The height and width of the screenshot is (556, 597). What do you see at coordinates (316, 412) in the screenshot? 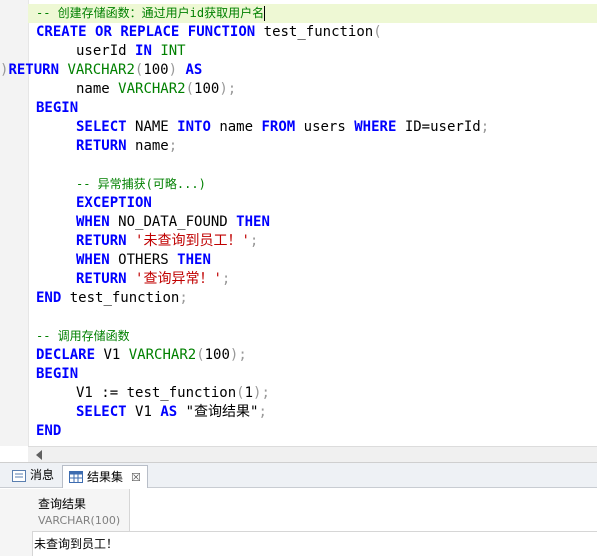
I see `code-line: SELECT V1 AS "查询结果";` at bounding box center [316, 412].